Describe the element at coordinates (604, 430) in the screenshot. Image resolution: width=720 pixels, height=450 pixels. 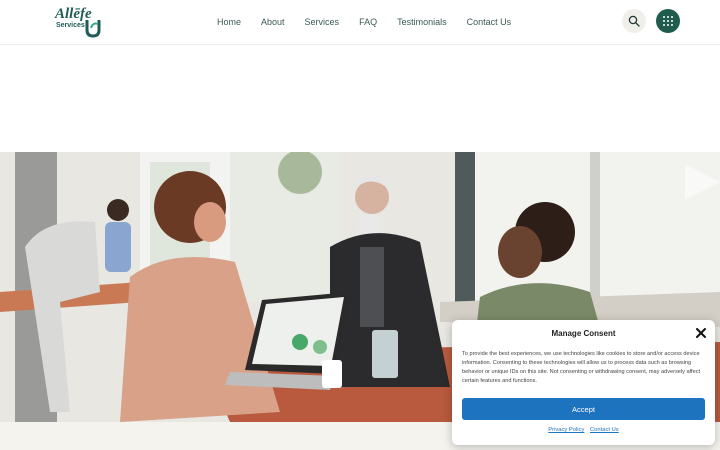
I see `contact-us-link: Contact Us` at that location.